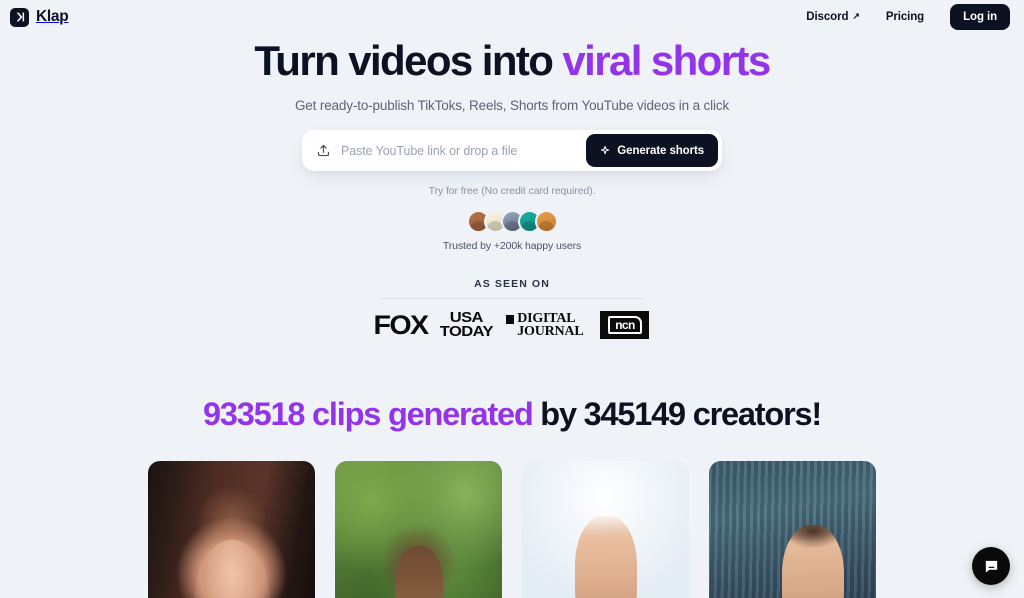  Describe the element at coordinates (323, 150) in the screenshot. I see `upload-icon` at that location.